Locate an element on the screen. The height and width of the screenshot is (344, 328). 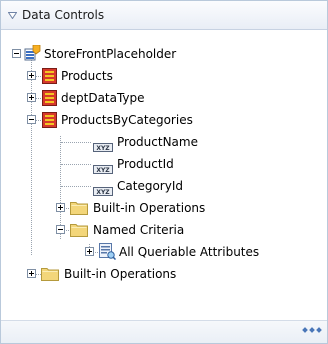
triangle-down-icon is located at coordinates (12, 15).